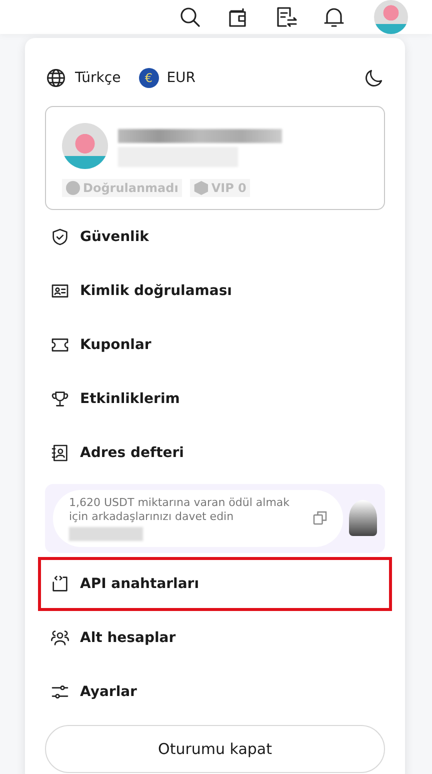 Image resolution: width=432 pixels, height=774 pixels. I want to click on referral-link-field: 1,620 USDT miktarına varan ödül almak için arkadaşlarınızı davet edin, so click(198, 518).